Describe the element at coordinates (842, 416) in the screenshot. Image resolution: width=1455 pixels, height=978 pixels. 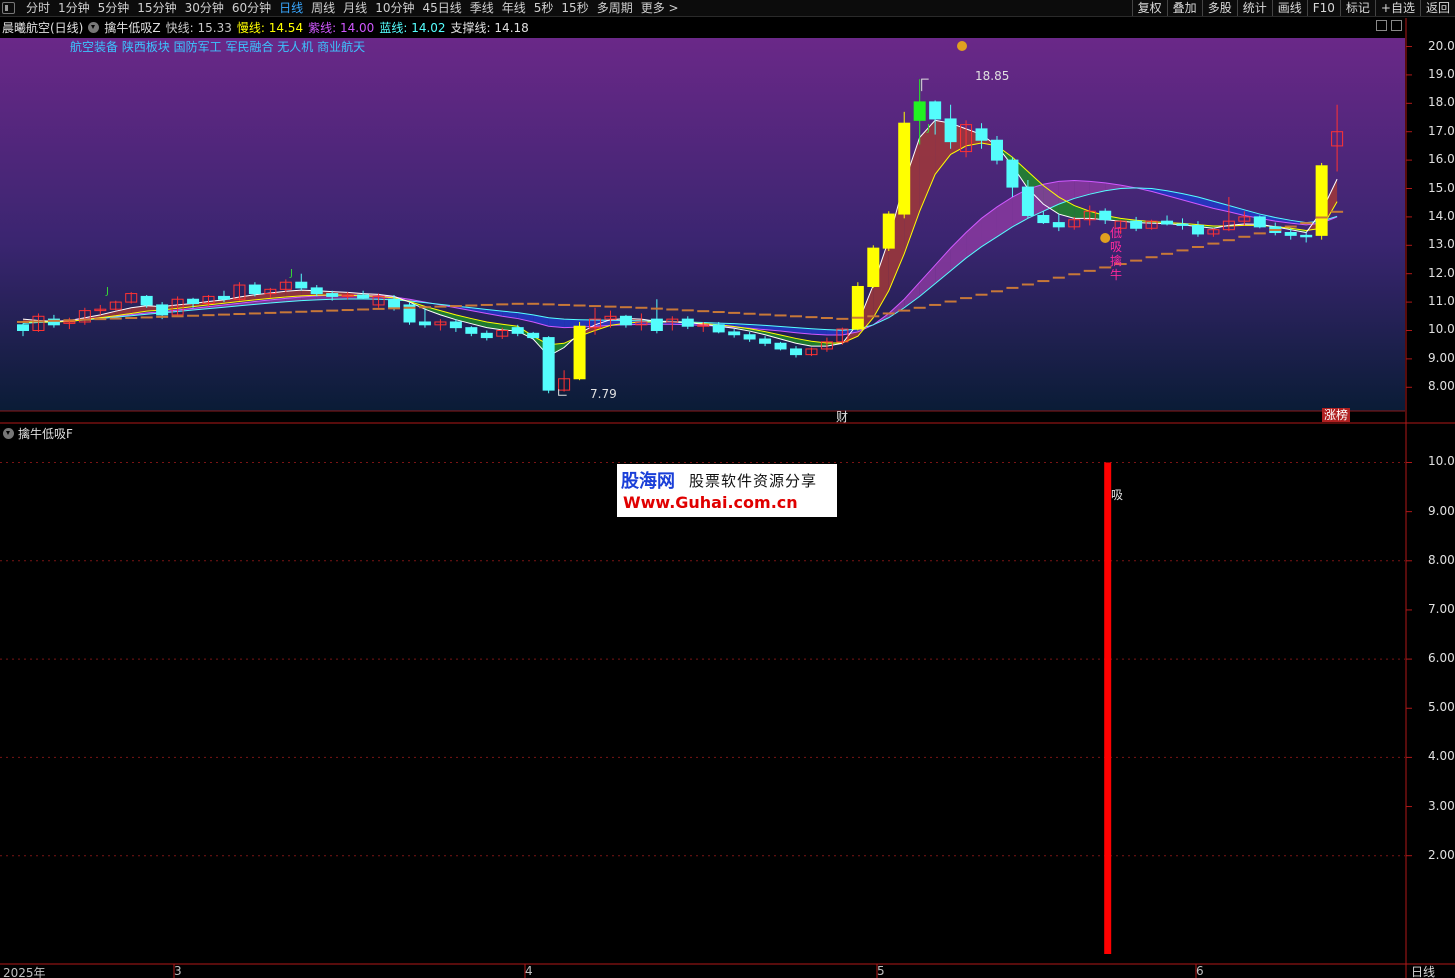
I see `finance-marker: 财` at that location.